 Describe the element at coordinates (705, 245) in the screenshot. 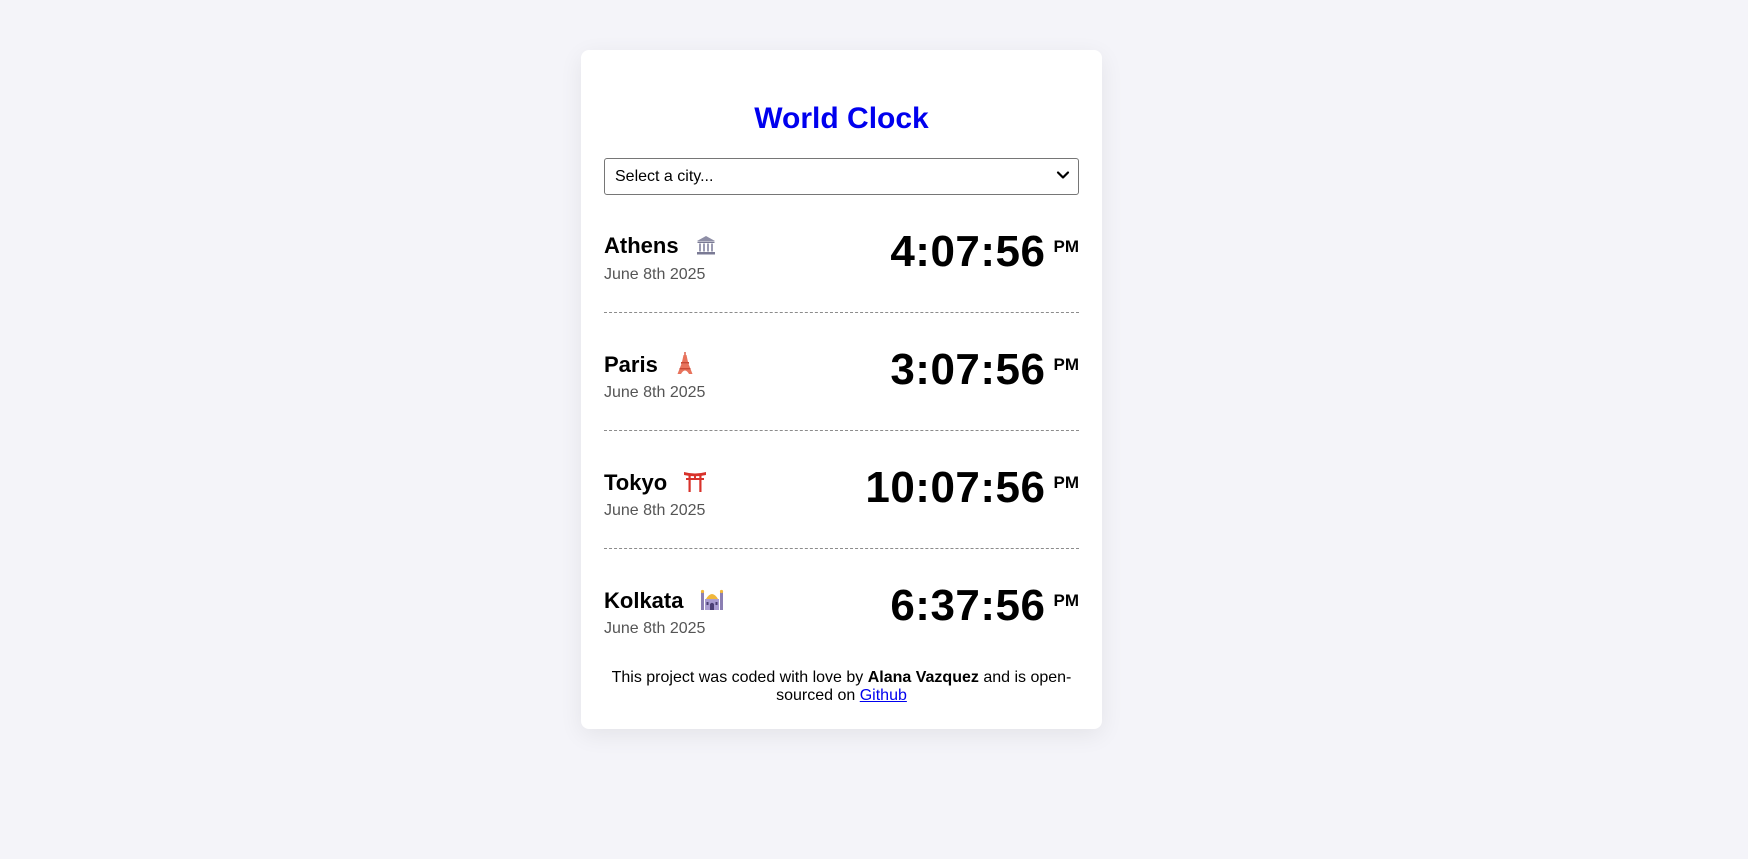

I see `classical-building-icon` at that location.